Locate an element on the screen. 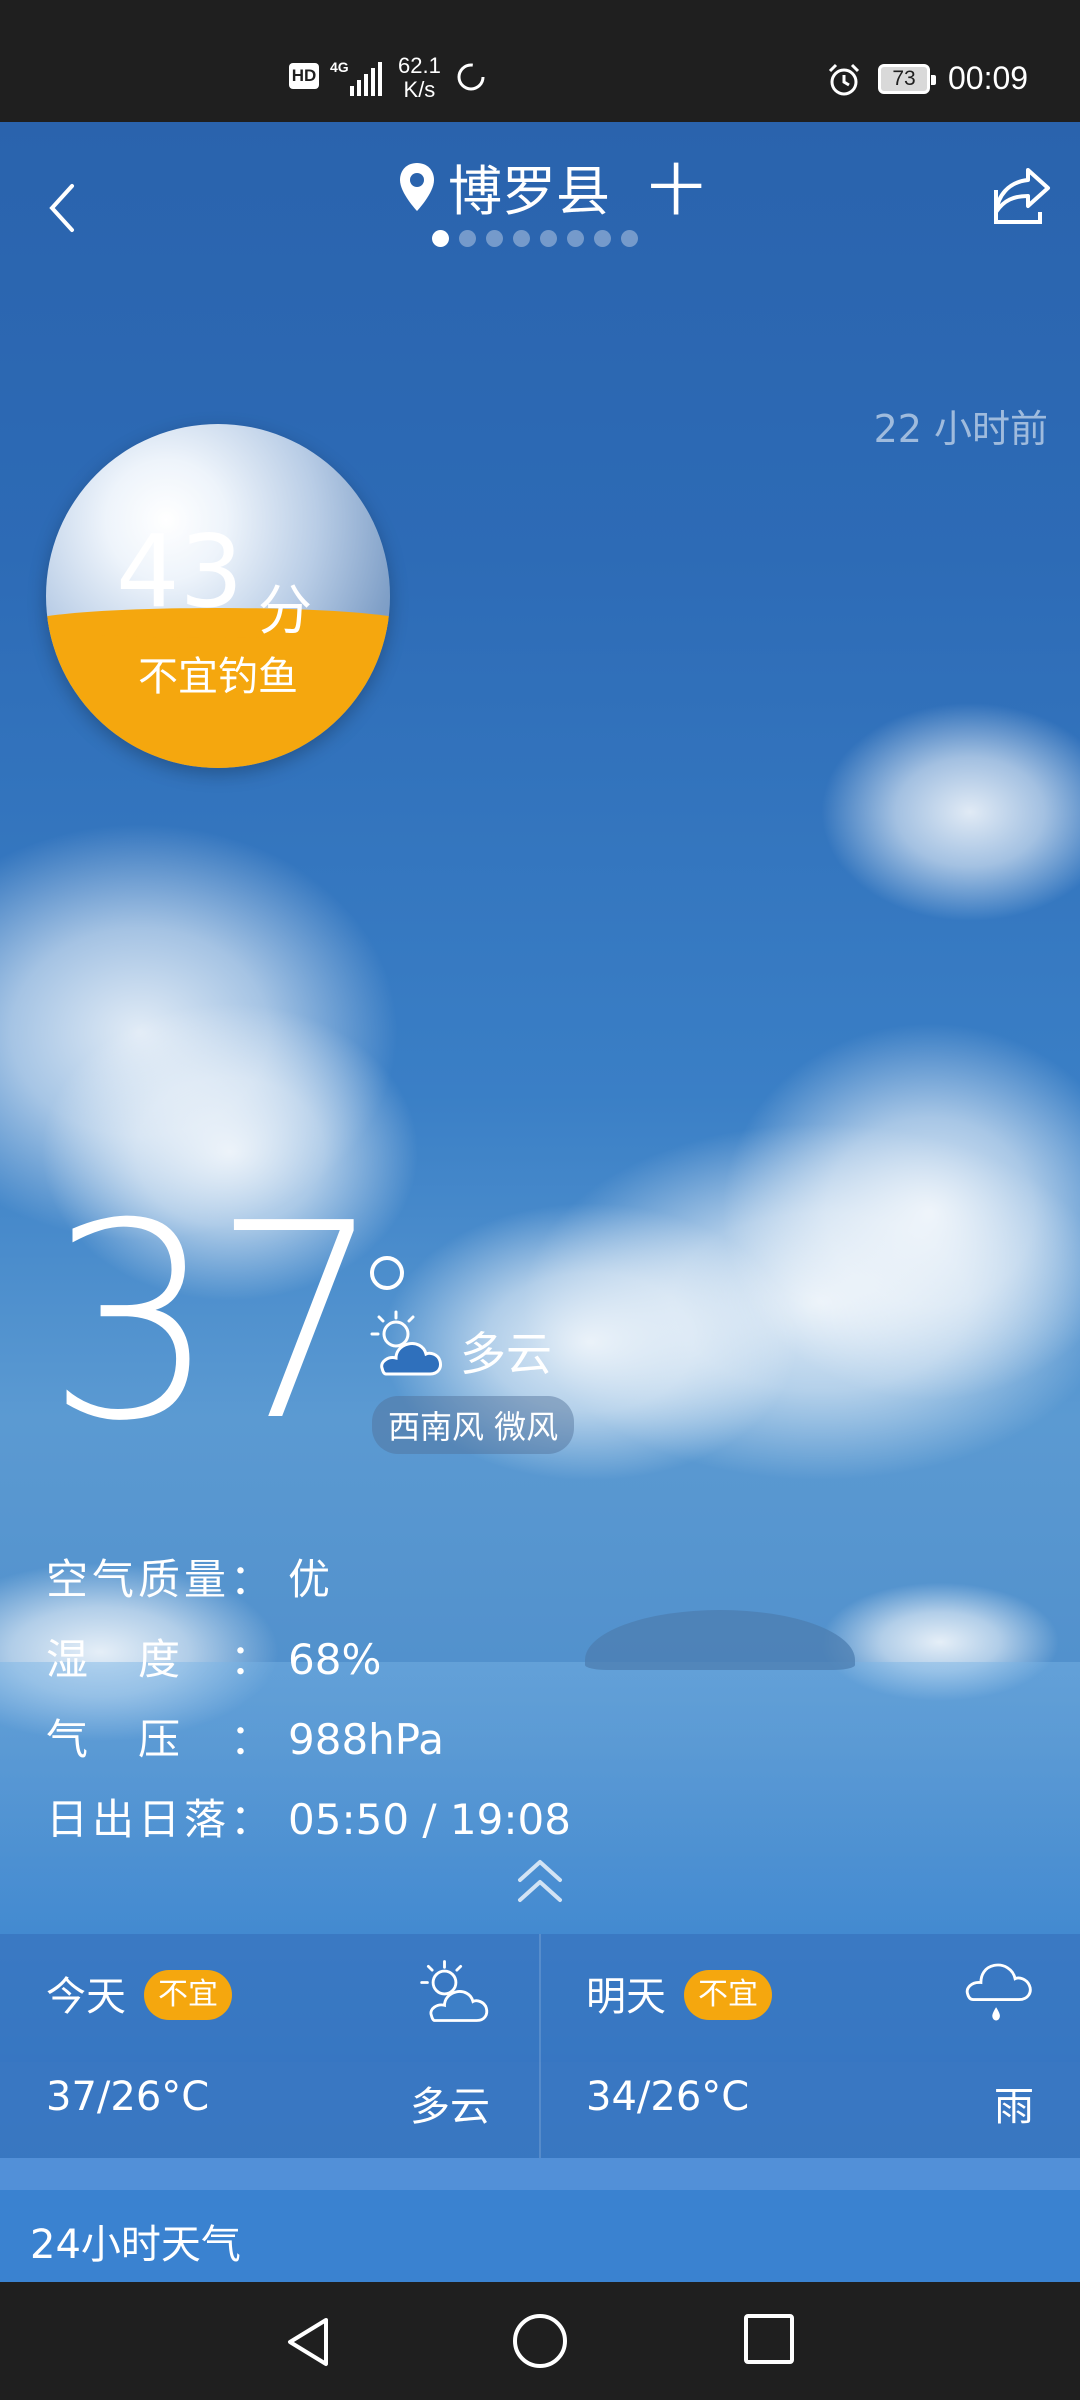  detail-row: 气压： 988hPa is located at coordinates (308, 1740).